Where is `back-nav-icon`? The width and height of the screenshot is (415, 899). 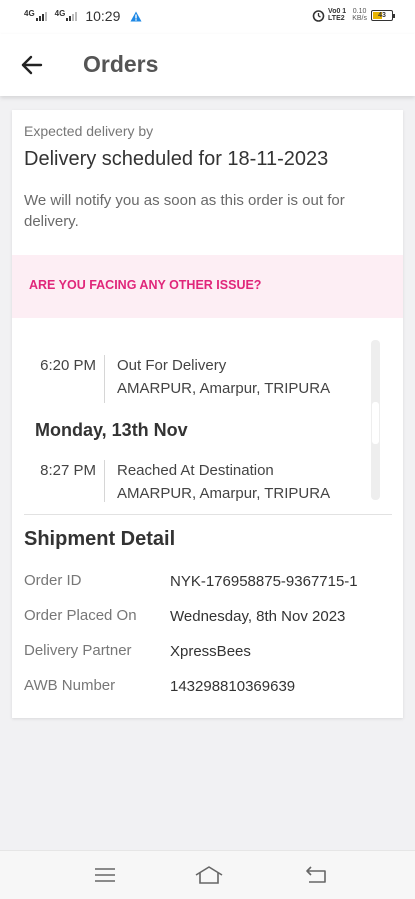 back-nav-icon is located at coordinates (316, 875).